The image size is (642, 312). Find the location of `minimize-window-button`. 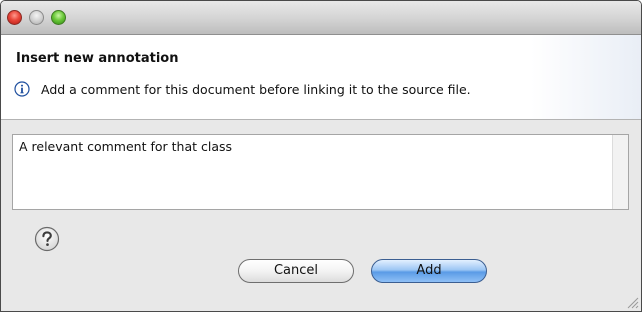

minimize-window-button is located at coordinates (36, 17).